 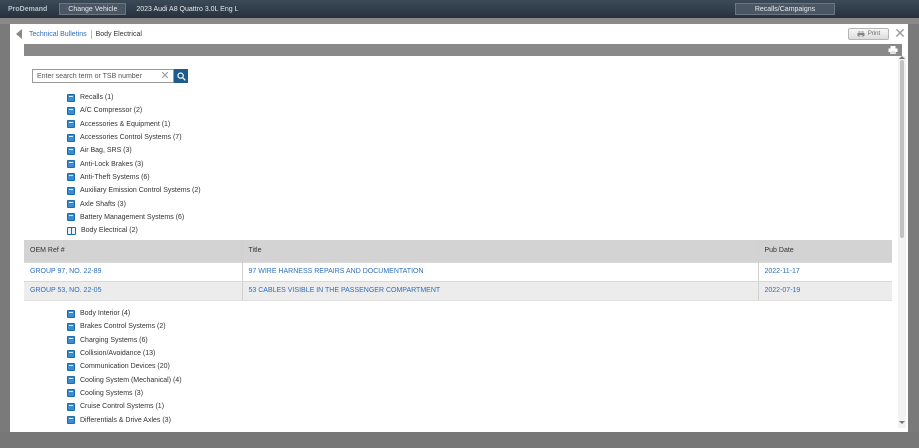 What do you see at coordinates (902, 149) in the screenshot?
I see `scrollbar-thumb` at bounding box center [902, 149].